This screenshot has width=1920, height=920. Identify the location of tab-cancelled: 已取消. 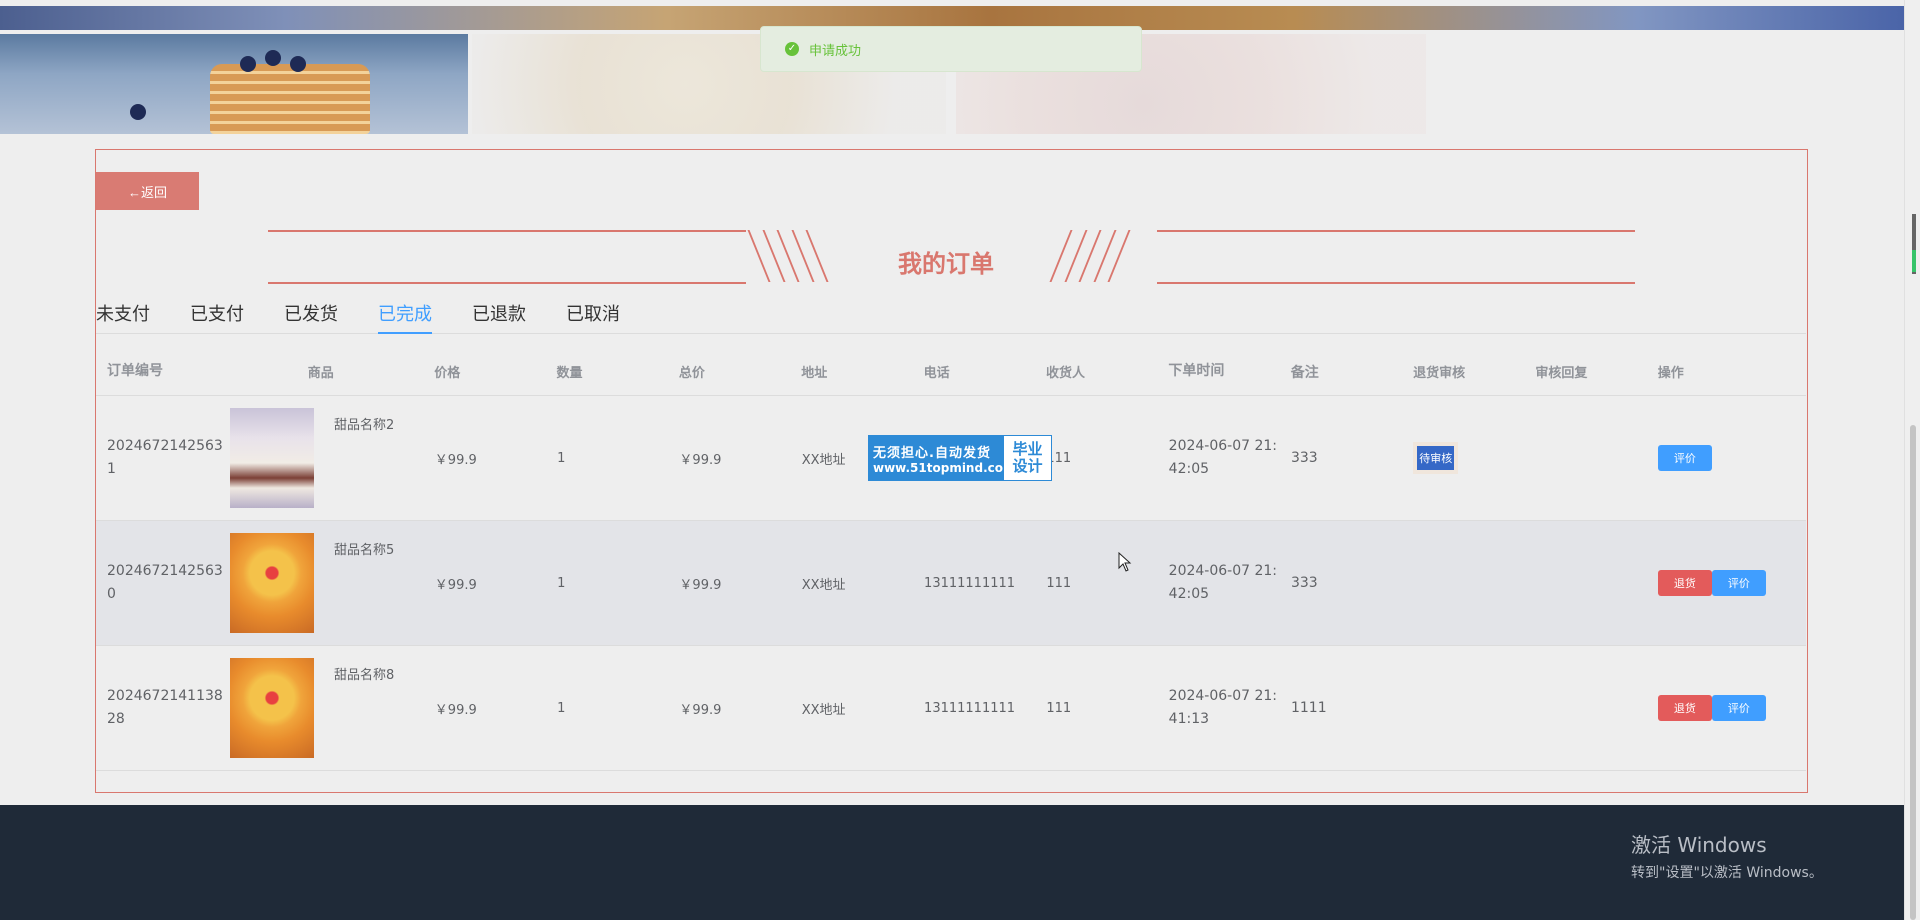
(593, 317).